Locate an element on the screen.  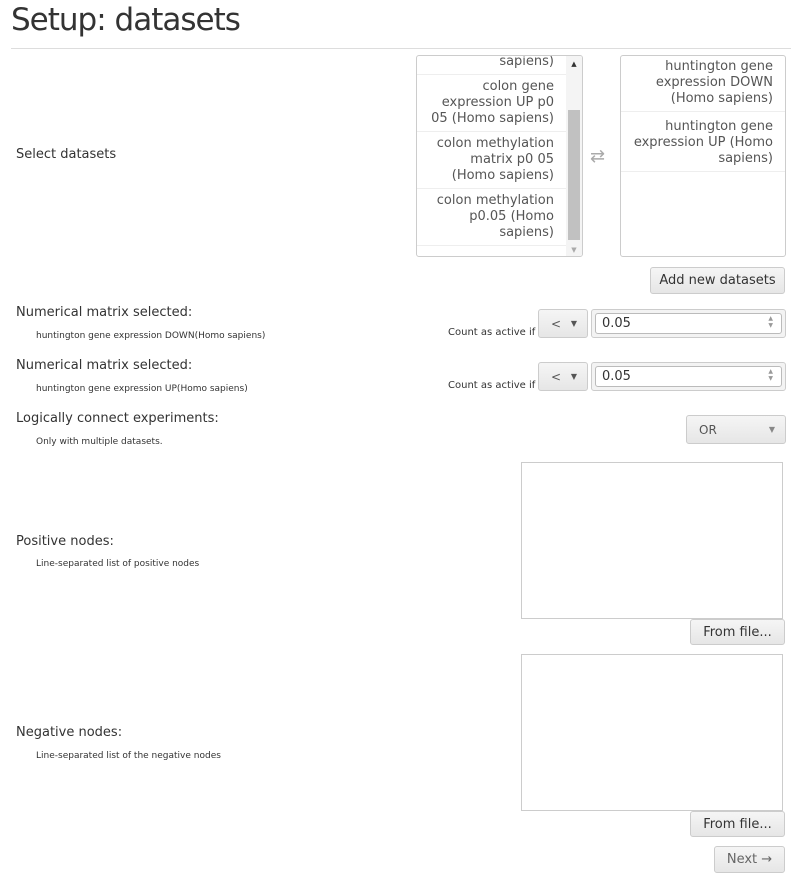
logic-label: Logically connect experiments: is located at coordinates (117, 418).